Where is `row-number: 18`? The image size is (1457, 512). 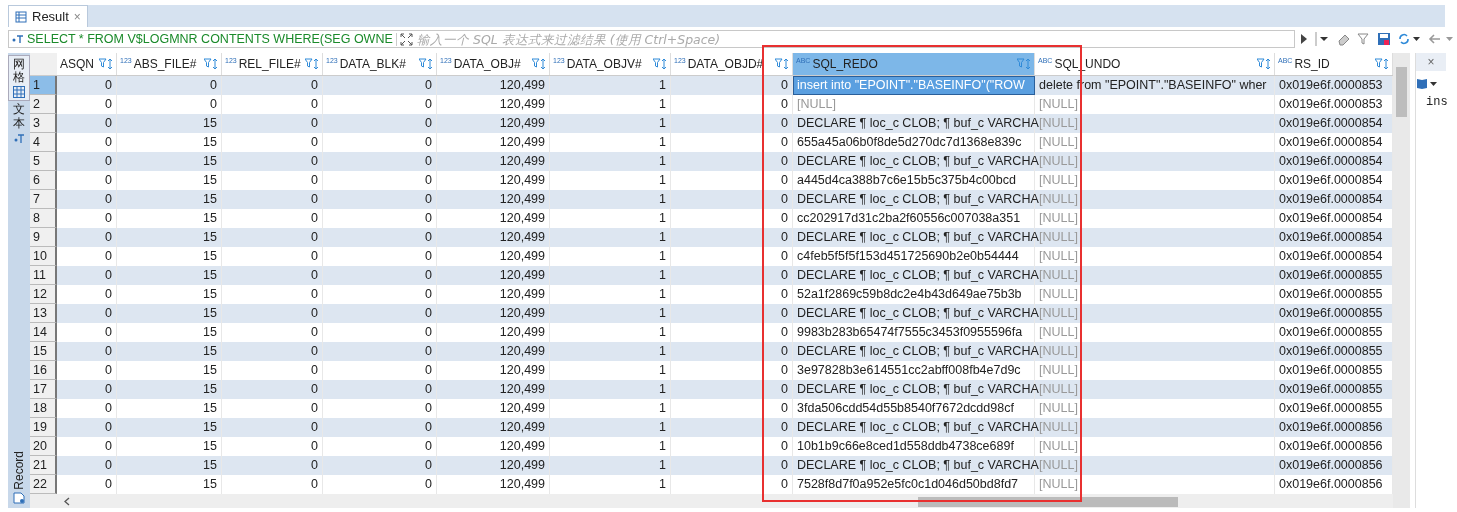
row-number: 18 is located at coordinates (43, 408).